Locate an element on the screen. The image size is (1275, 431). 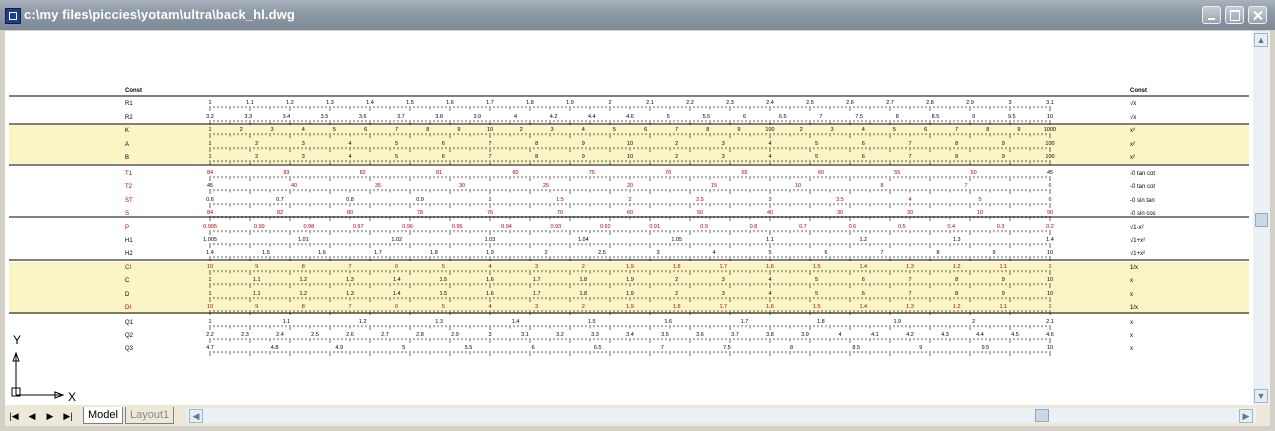
scroll-left-button: ◀ is located at coordinates (196, 416).